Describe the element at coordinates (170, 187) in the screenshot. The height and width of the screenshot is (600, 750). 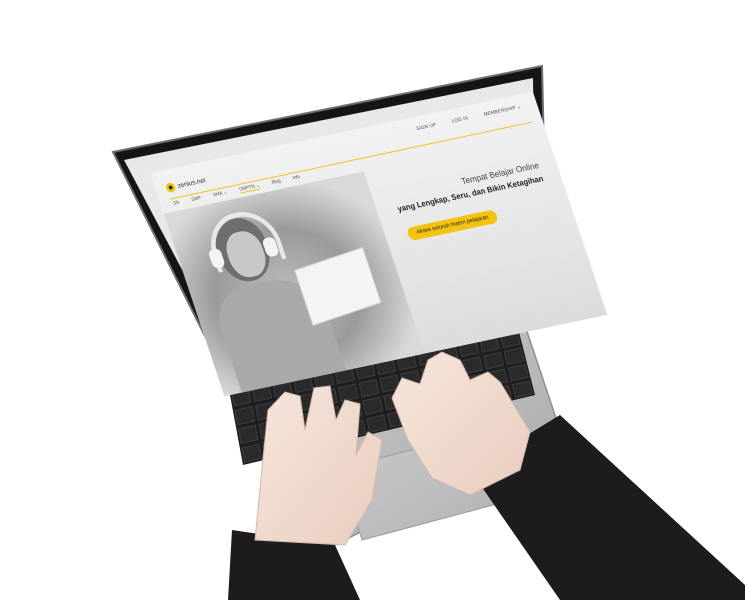
I see `zenius-logo-icon` at that location.